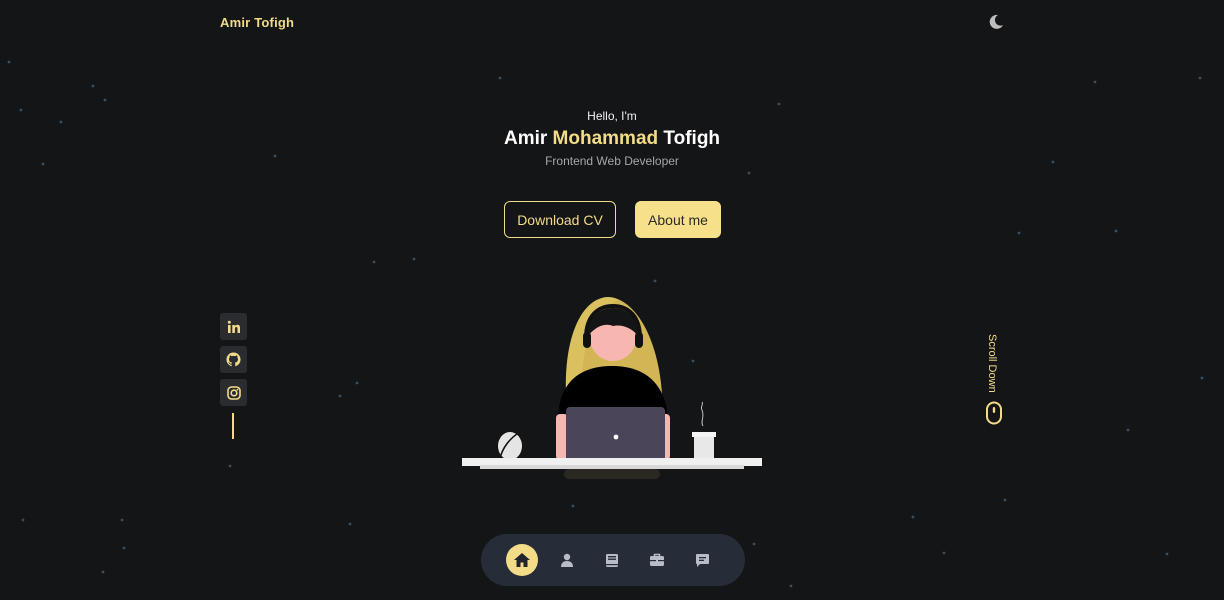  What do you see at coordinates (612, 116) in the screenshot?
I see `hero-greeting: Hello, I'm` at bounding box center [612, 116].